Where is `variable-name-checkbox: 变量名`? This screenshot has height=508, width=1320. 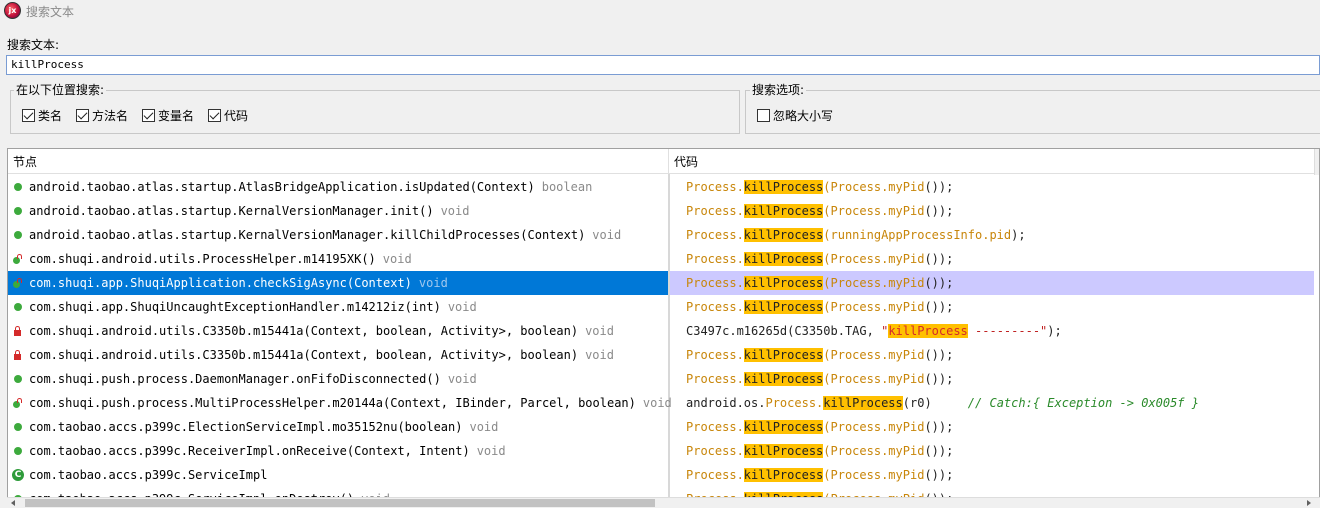 variable-name-checkbox: 变量名 is located at coordinates (168, 115).